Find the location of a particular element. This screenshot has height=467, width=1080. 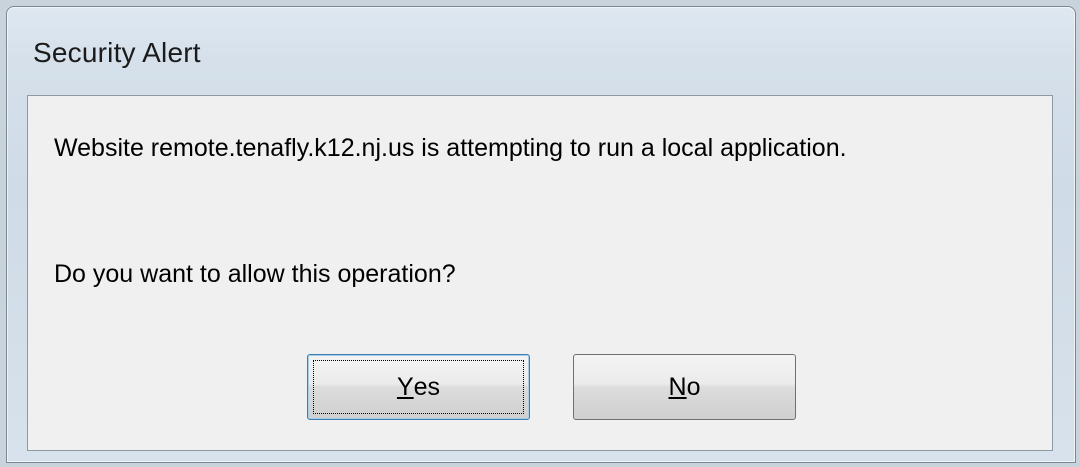

yes-button: Yes is located at coordinates (418, 387).